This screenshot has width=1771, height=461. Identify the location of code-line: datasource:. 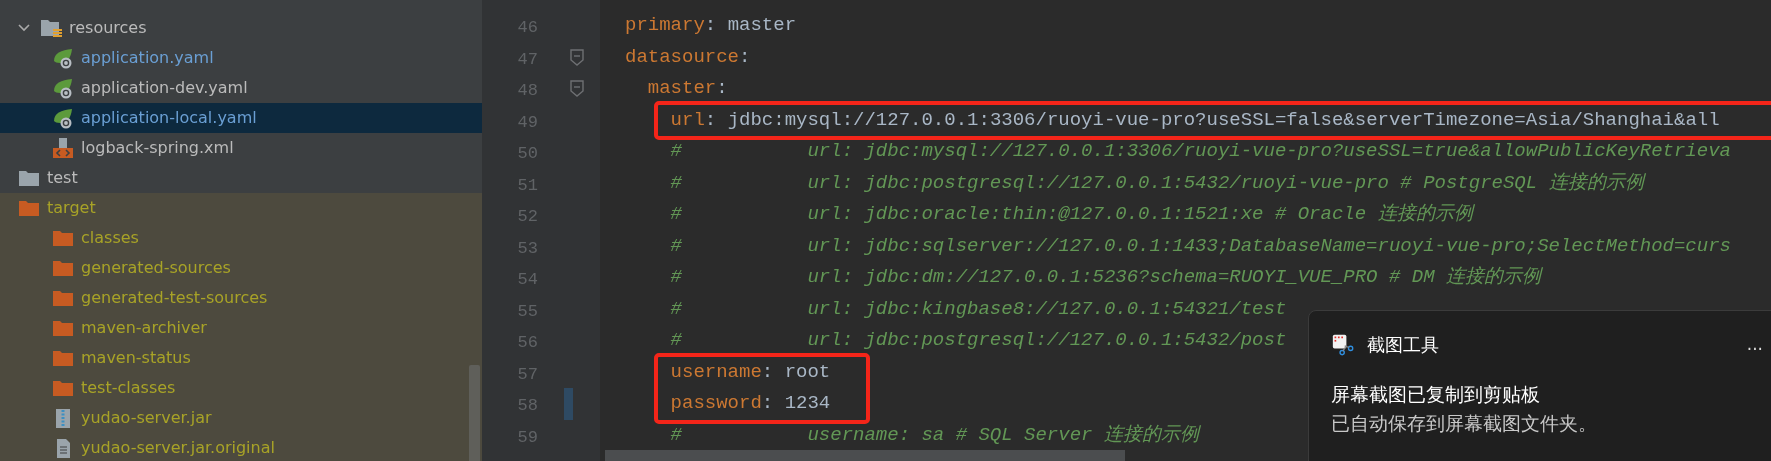
(687, 57).